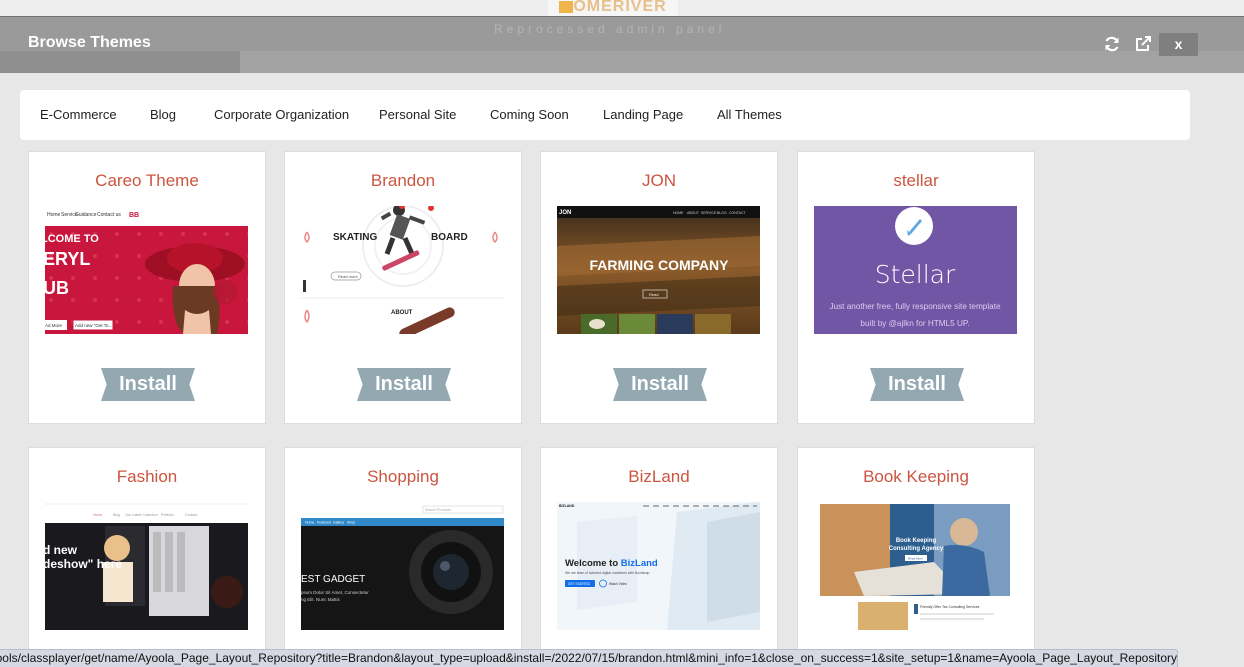 Image resolution: width=1244 pixels, height=667 pixels. Describe the element at coordinates (57, 288) in the screenshot. I see `svg-text: UB` at that location.